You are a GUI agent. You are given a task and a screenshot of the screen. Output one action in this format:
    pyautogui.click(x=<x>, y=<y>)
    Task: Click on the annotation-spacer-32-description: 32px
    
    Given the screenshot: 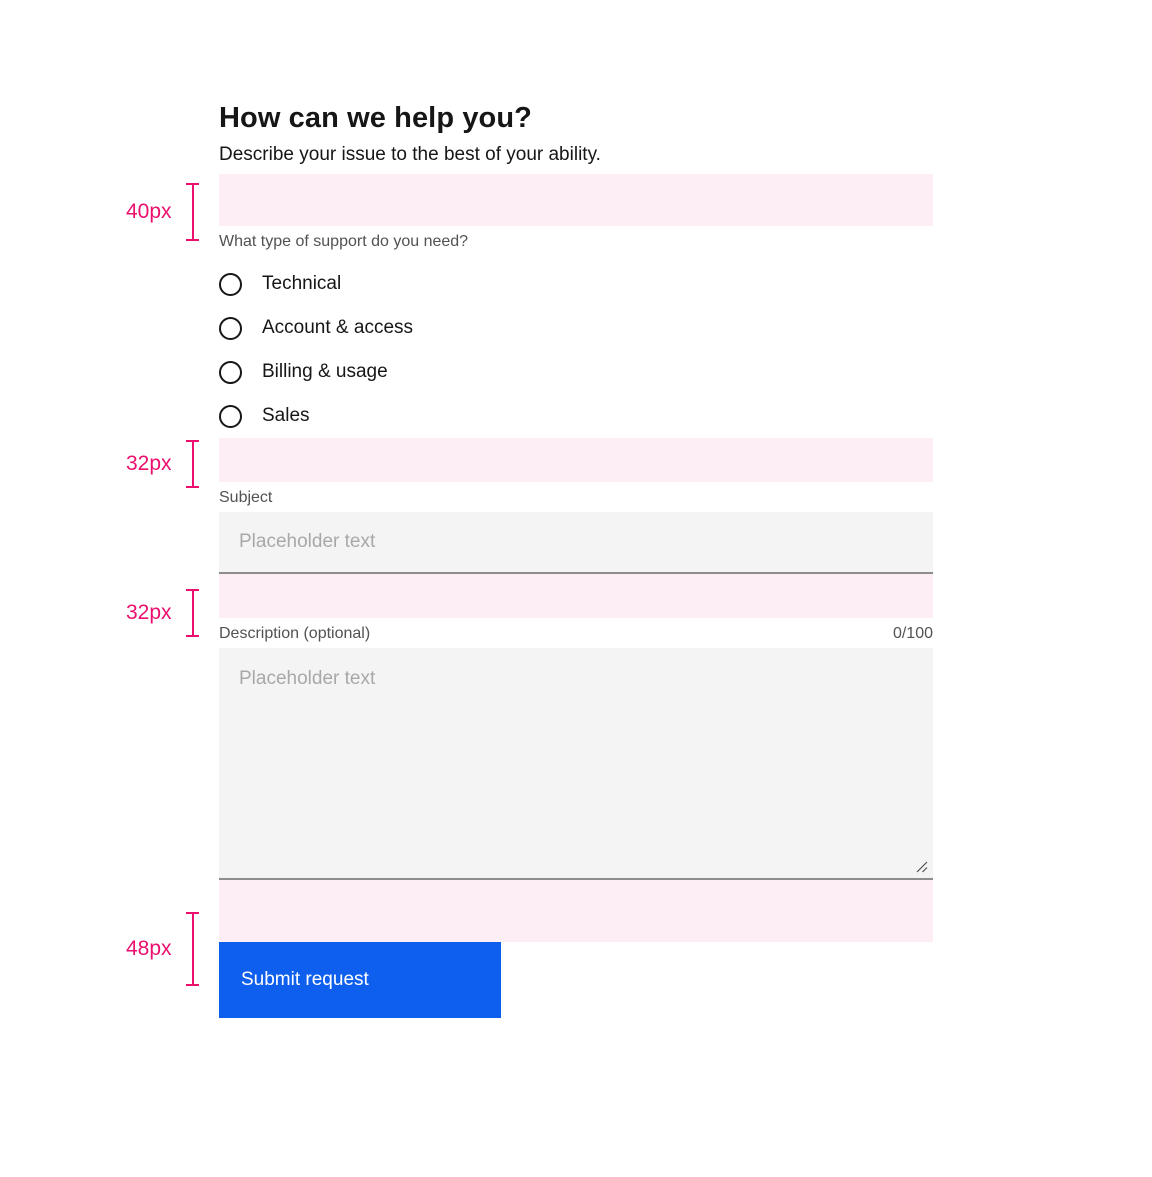 What is the action you would take?
    pyautogui.click(x=162, y=613)
    